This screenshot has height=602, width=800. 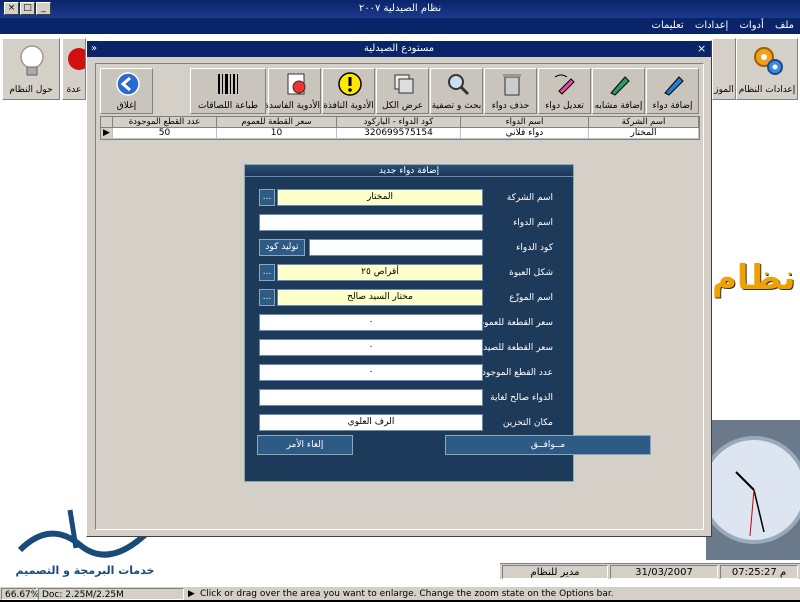 I want to click on storage-field: الرف العلوي, so click(x=371, y=422).